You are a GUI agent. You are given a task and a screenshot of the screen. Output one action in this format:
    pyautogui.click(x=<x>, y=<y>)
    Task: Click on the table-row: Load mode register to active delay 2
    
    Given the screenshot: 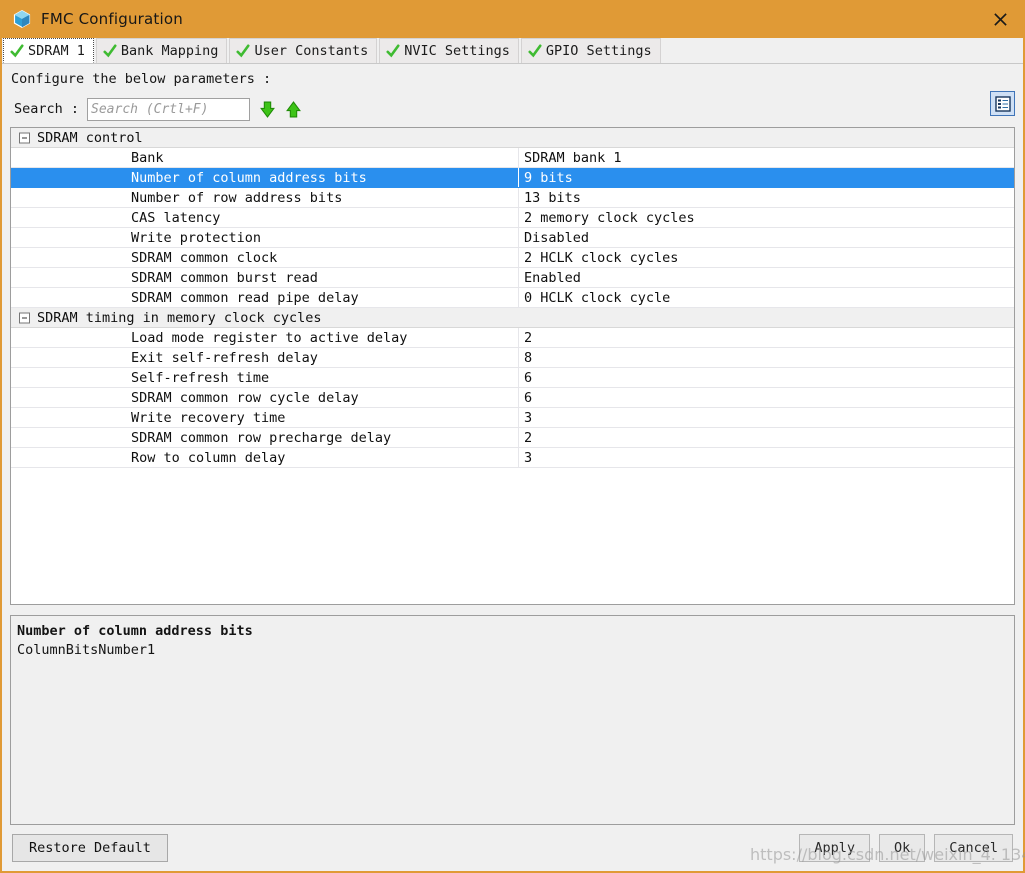 What is the action you would take?
    pyautogui.click(x=512, y=338)
    